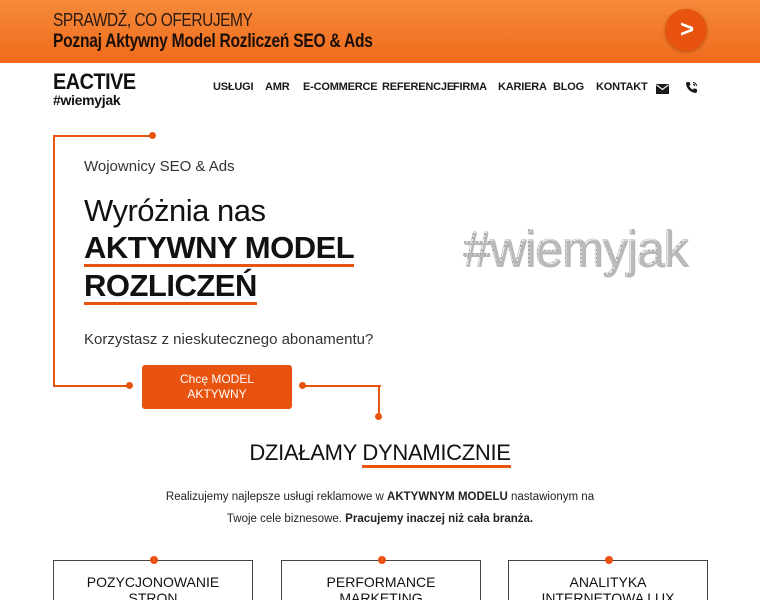  Describe the element at coordinates (576, 249) in the screenshot. I see `hashtag-graphic: #wiemyjak` at that location.